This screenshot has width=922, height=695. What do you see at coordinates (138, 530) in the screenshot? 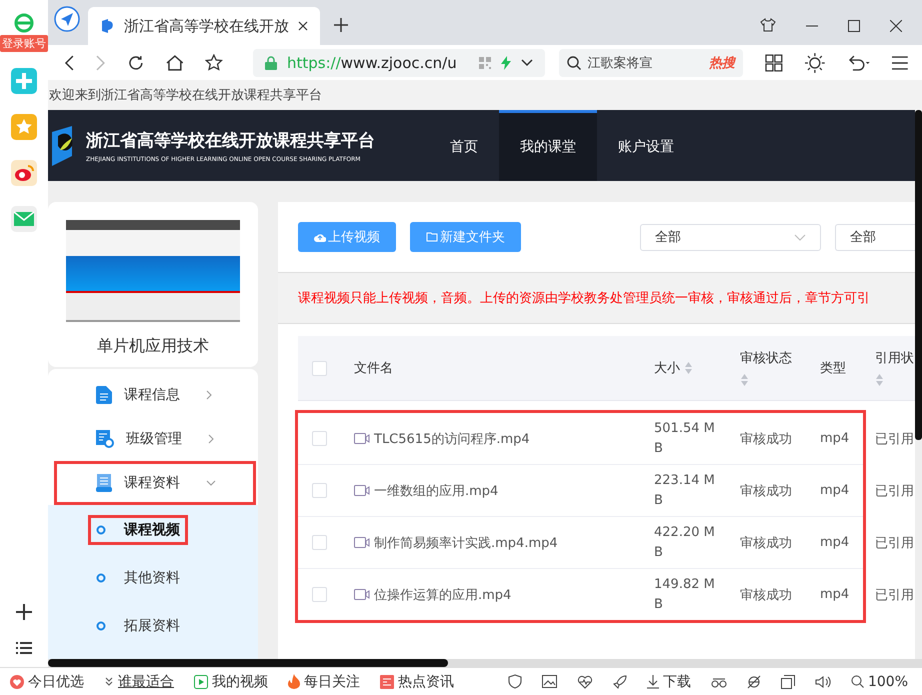
I see `submenu-item: 课程视频` at bounding box center [138, 530].